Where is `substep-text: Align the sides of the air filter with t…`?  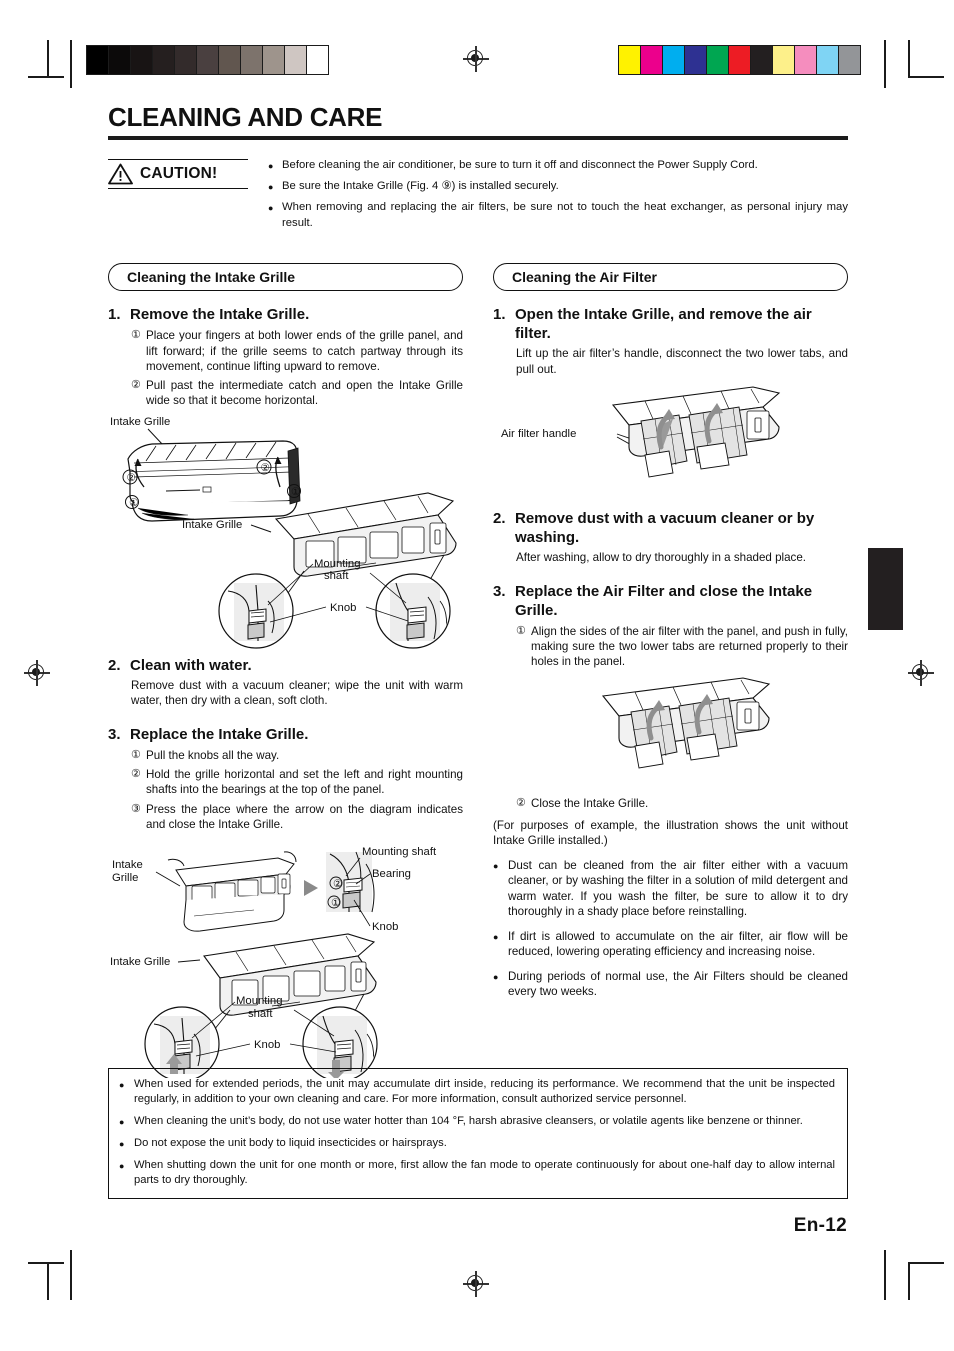 substep-text: Align the sides of the air filter with t… is located at coordinates (689, 646).